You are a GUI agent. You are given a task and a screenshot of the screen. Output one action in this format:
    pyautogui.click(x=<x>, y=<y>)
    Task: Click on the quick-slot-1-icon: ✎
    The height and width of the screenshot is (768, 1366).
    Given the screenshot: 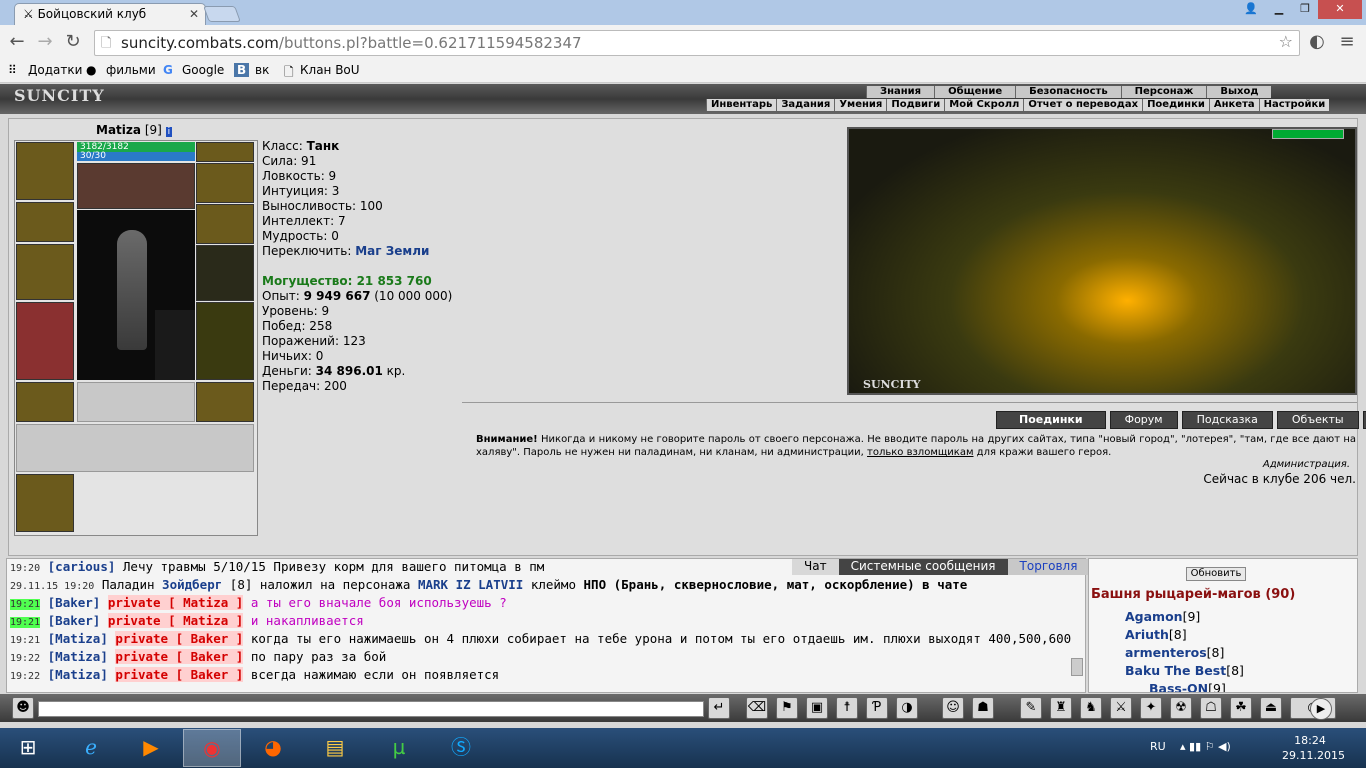 What is the action you would take?
    pyautogui.click(x=1031, y=708)
    